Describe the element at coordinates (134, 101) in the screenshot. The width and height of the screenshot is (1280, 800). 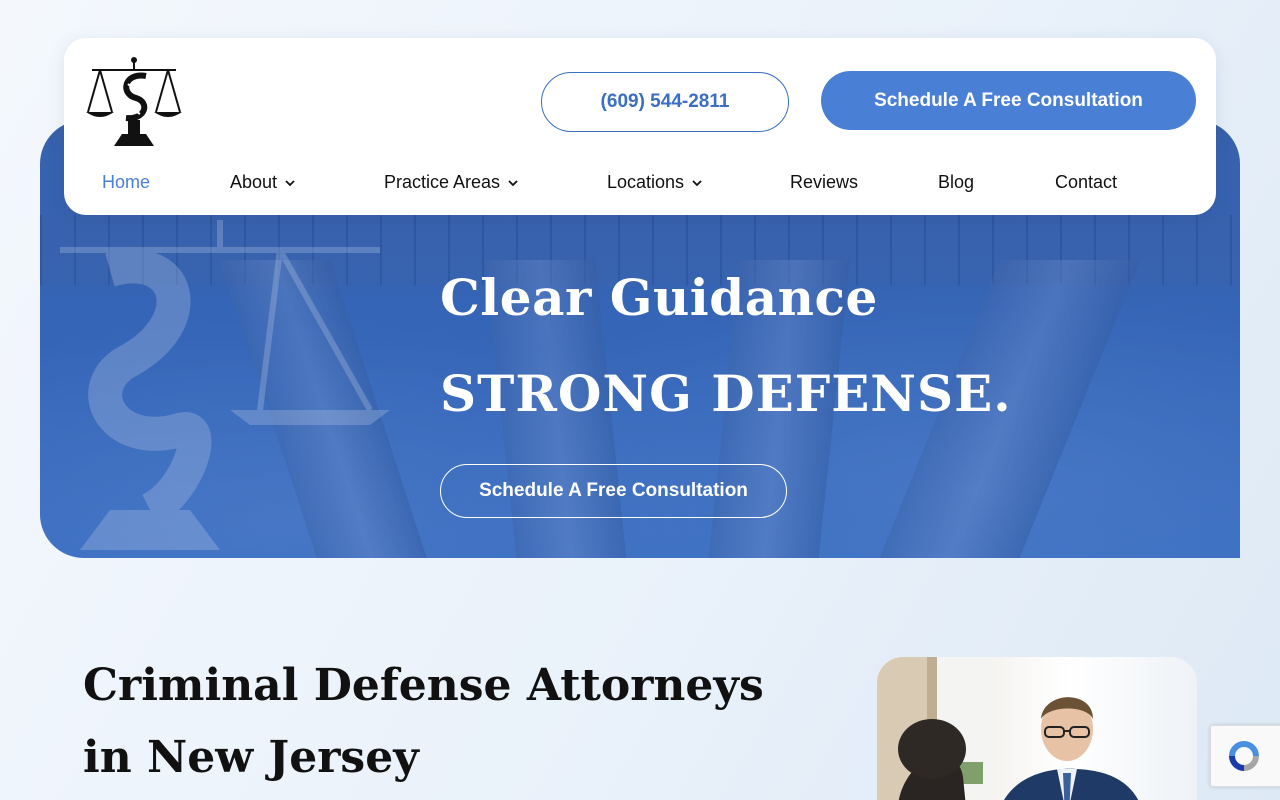
I see `scales-of-justice-logo` at that location.